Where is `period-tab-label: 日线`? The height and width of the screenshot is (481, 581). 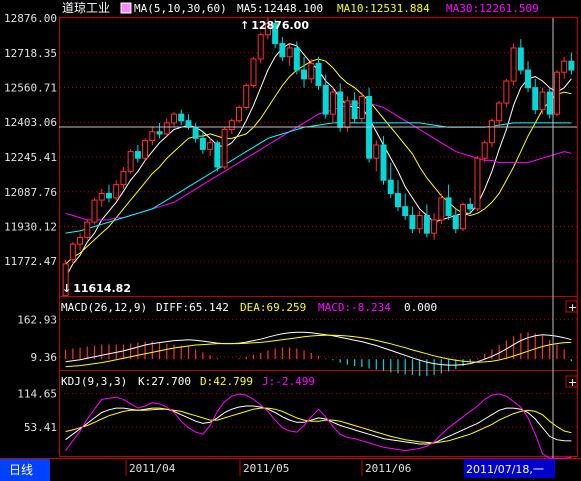 period-tab-label: 日线 is located at coordinates (21, 470).